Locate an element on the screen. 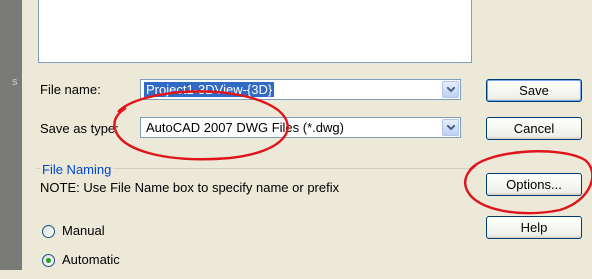  manual-radio is located at coordinates (48, 231).